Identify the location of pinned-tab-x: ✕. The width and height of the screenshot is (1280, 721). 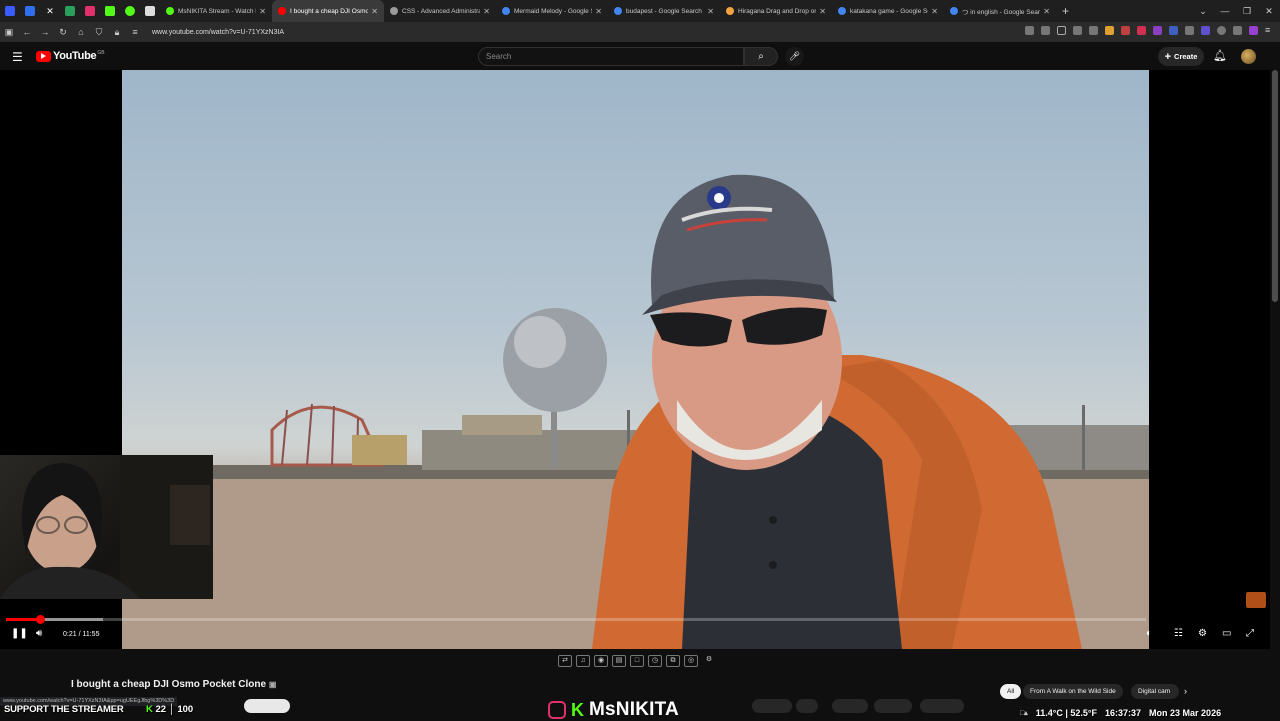
(50, 11).